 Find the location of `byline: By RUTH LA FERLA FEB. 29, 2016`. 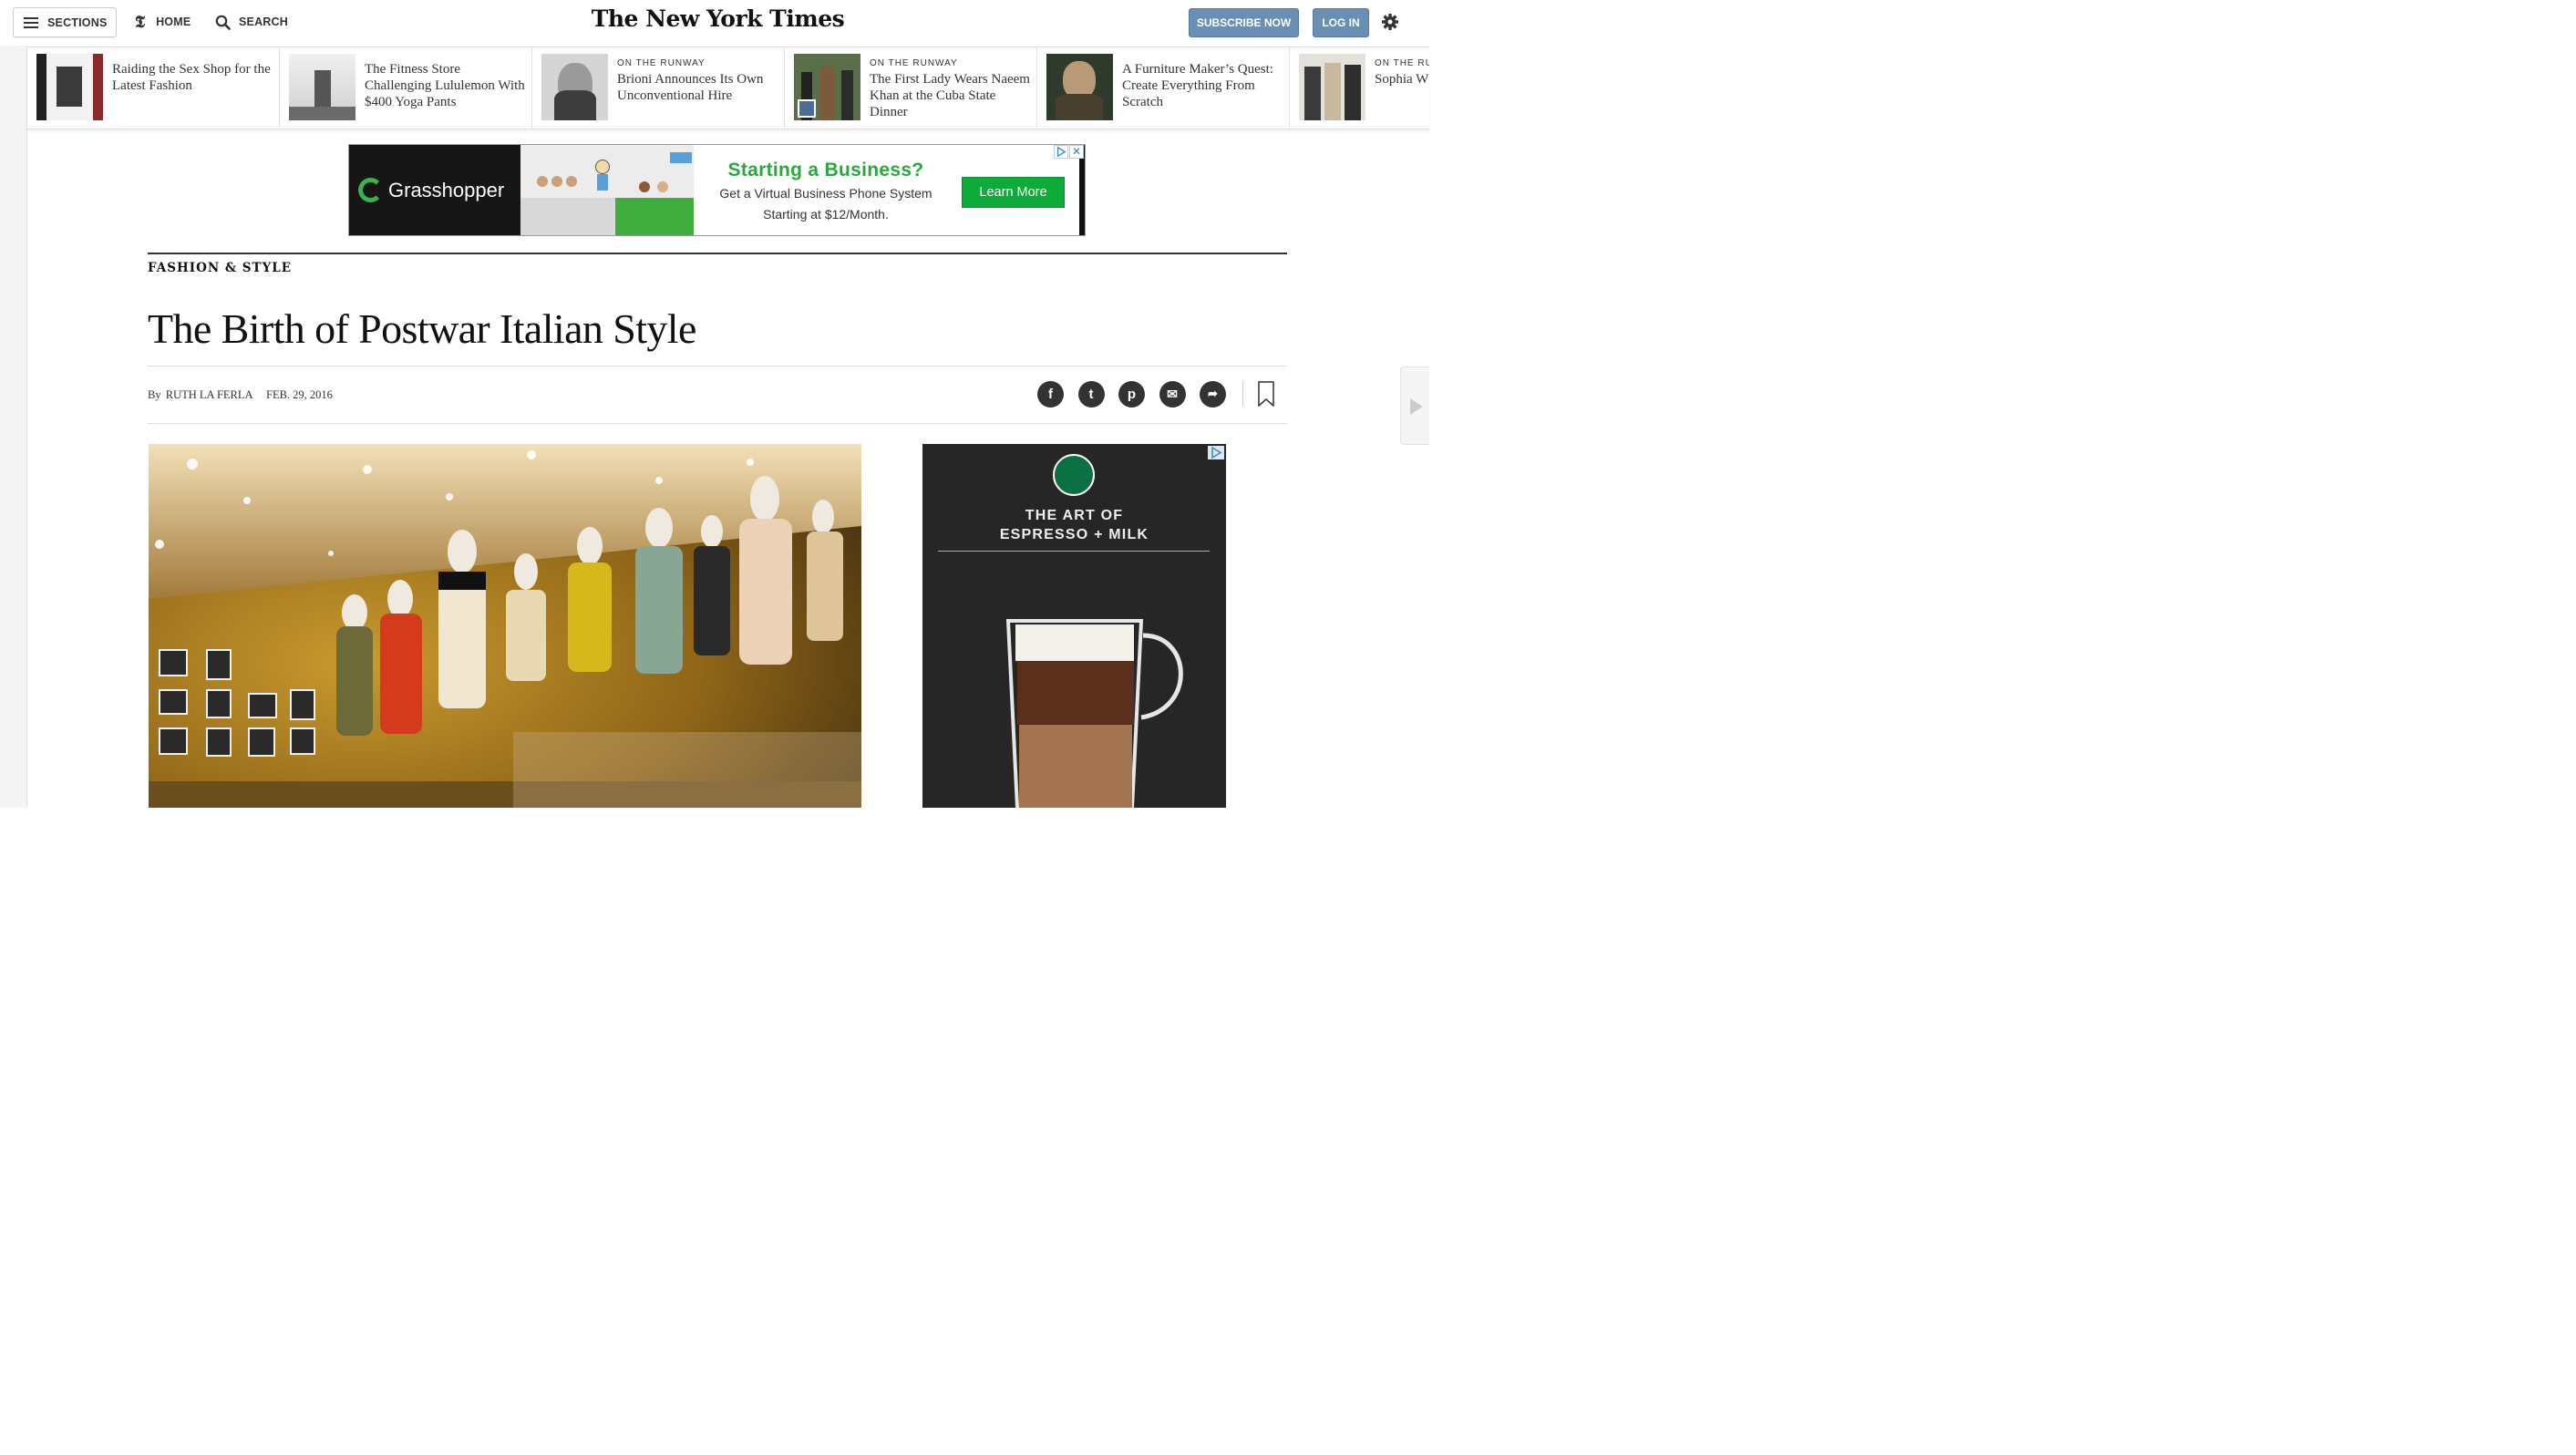

byline: By RUTH LA FERLA FEB. 29, 2016 is located at coordinates (240, 395).